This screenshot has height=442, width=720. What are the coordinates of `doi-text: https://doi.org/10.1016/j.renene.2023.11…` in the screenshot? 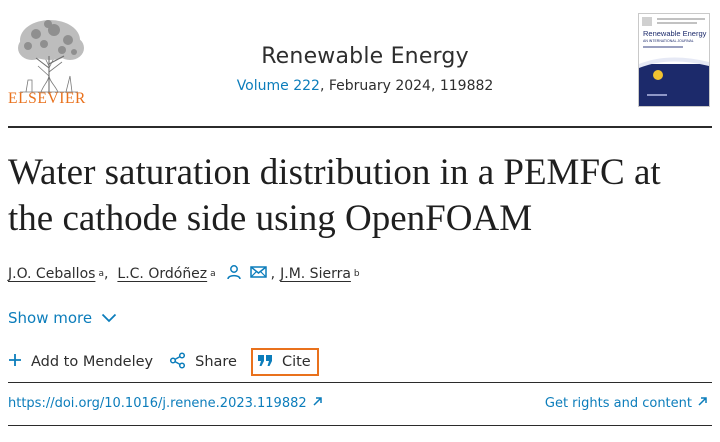 It's located at (157, 403).